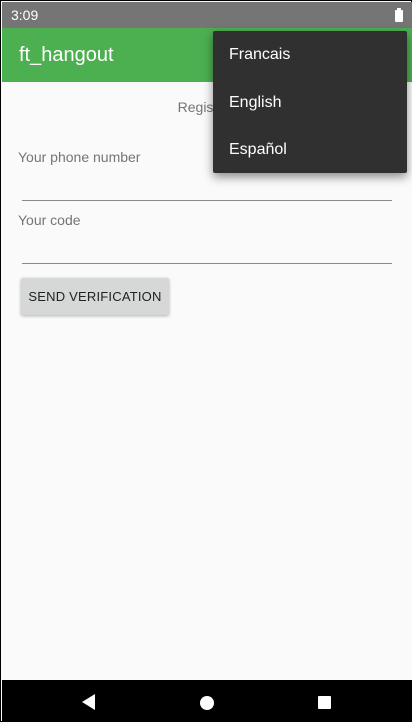 The image size is (412, 722). I want to click on status-time: 3:09, so click(25, 15).